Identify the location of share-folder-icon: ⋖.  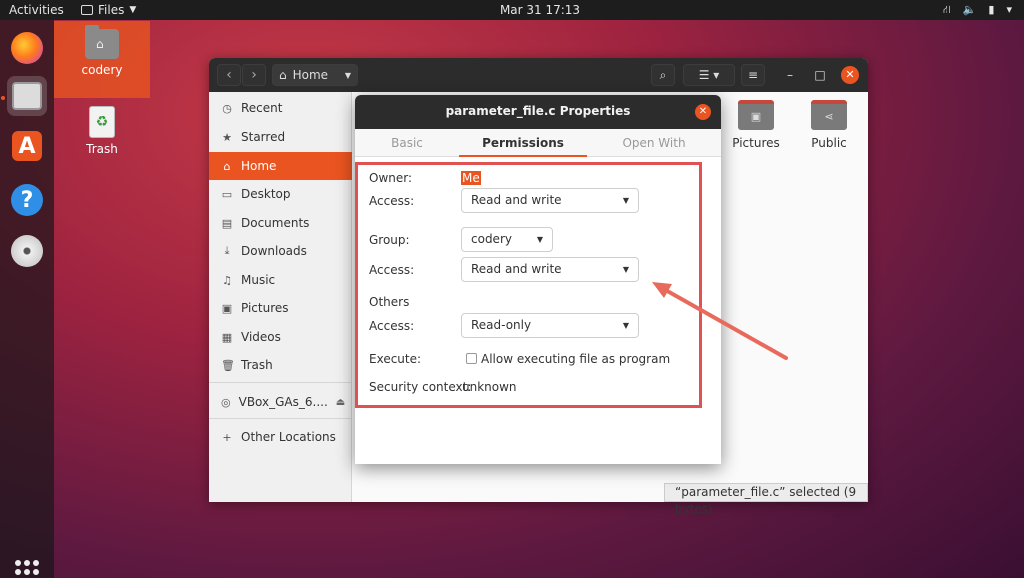
(829, 115).